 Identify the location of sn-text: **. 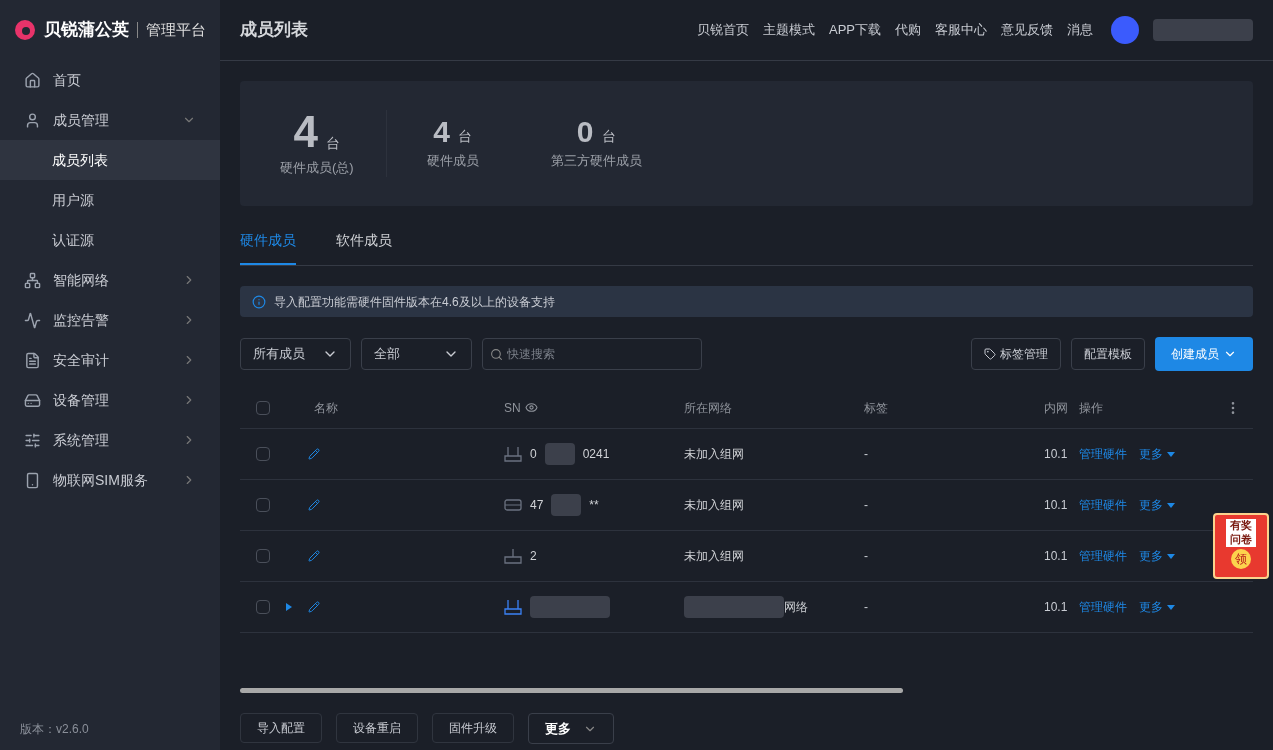
(594, 505).